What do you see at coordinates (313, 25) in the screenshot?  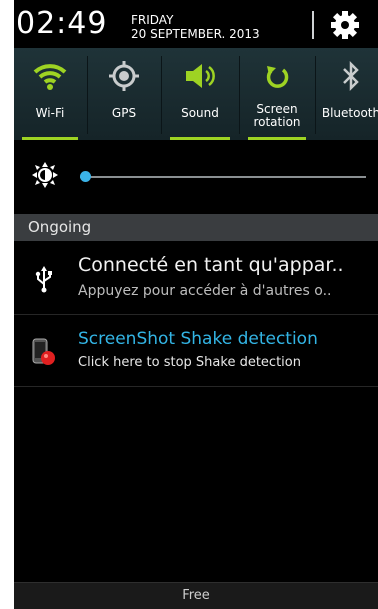 I see `header-divider` at bounding box center [313, 25].